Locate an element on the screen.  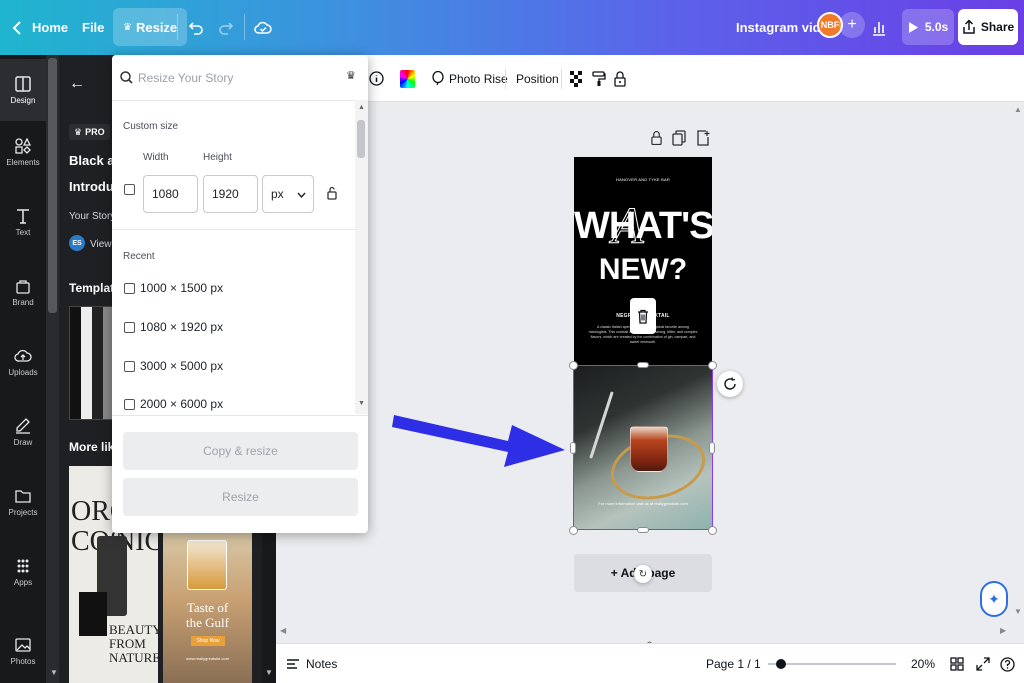
recent-item-label: 3000 × 5000 px is located at coordinates (181, 366).